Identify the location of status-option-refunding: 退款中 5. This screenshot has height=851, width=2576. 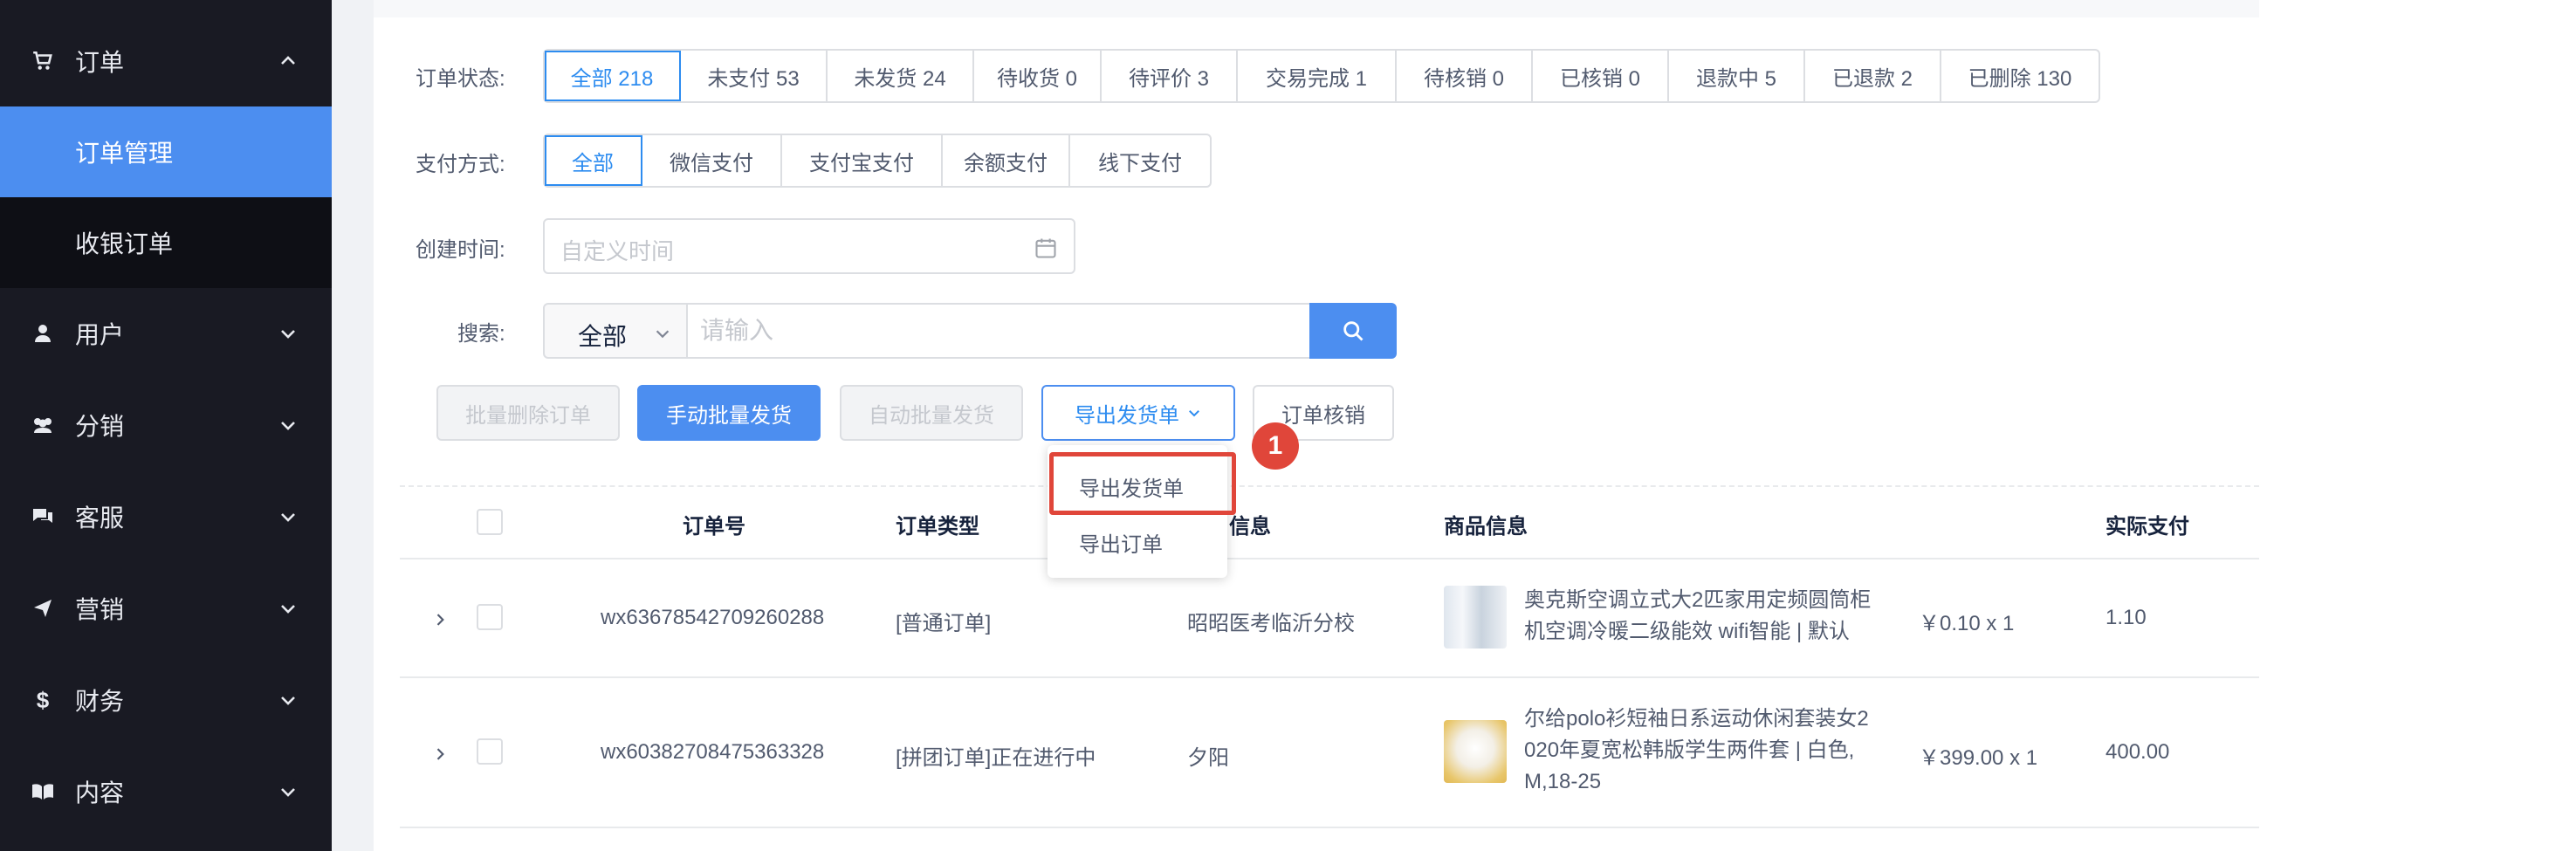
(1737, 76).